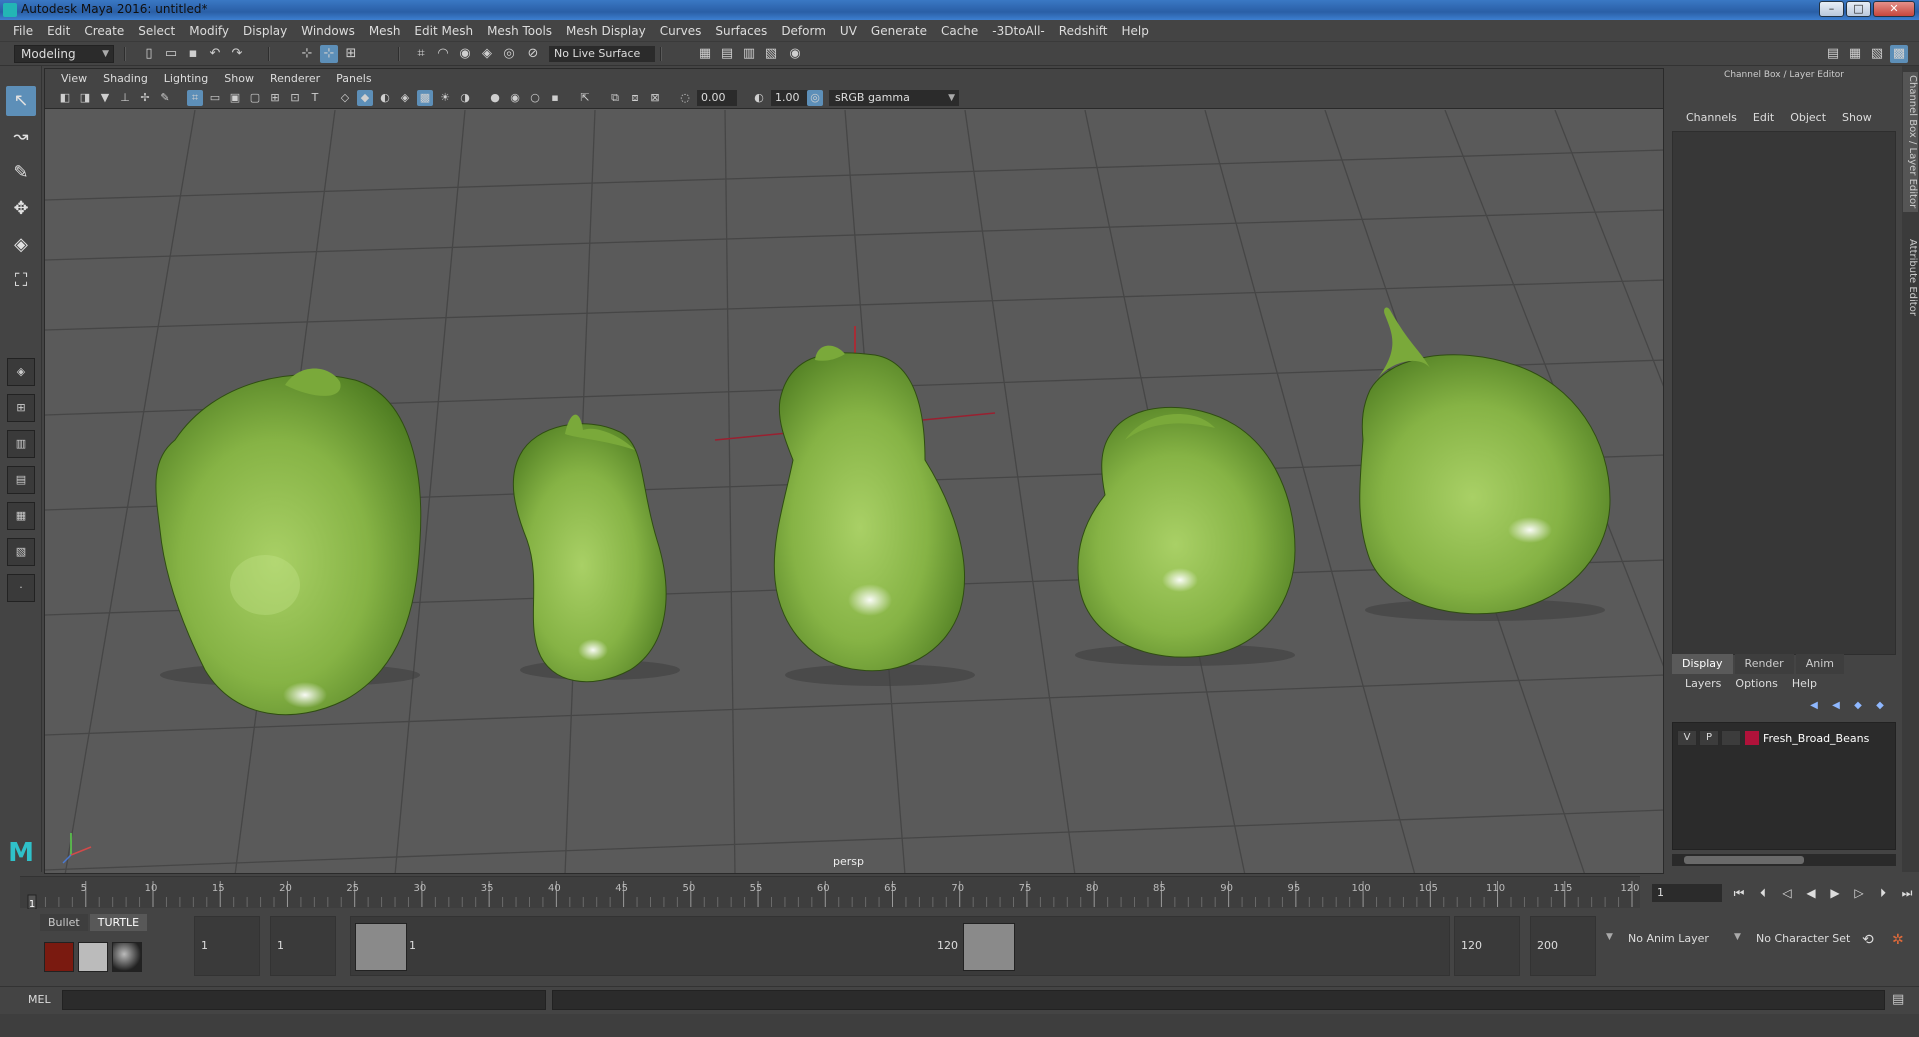  I want to click on gamma-icon: ◐, so click(759, 98).